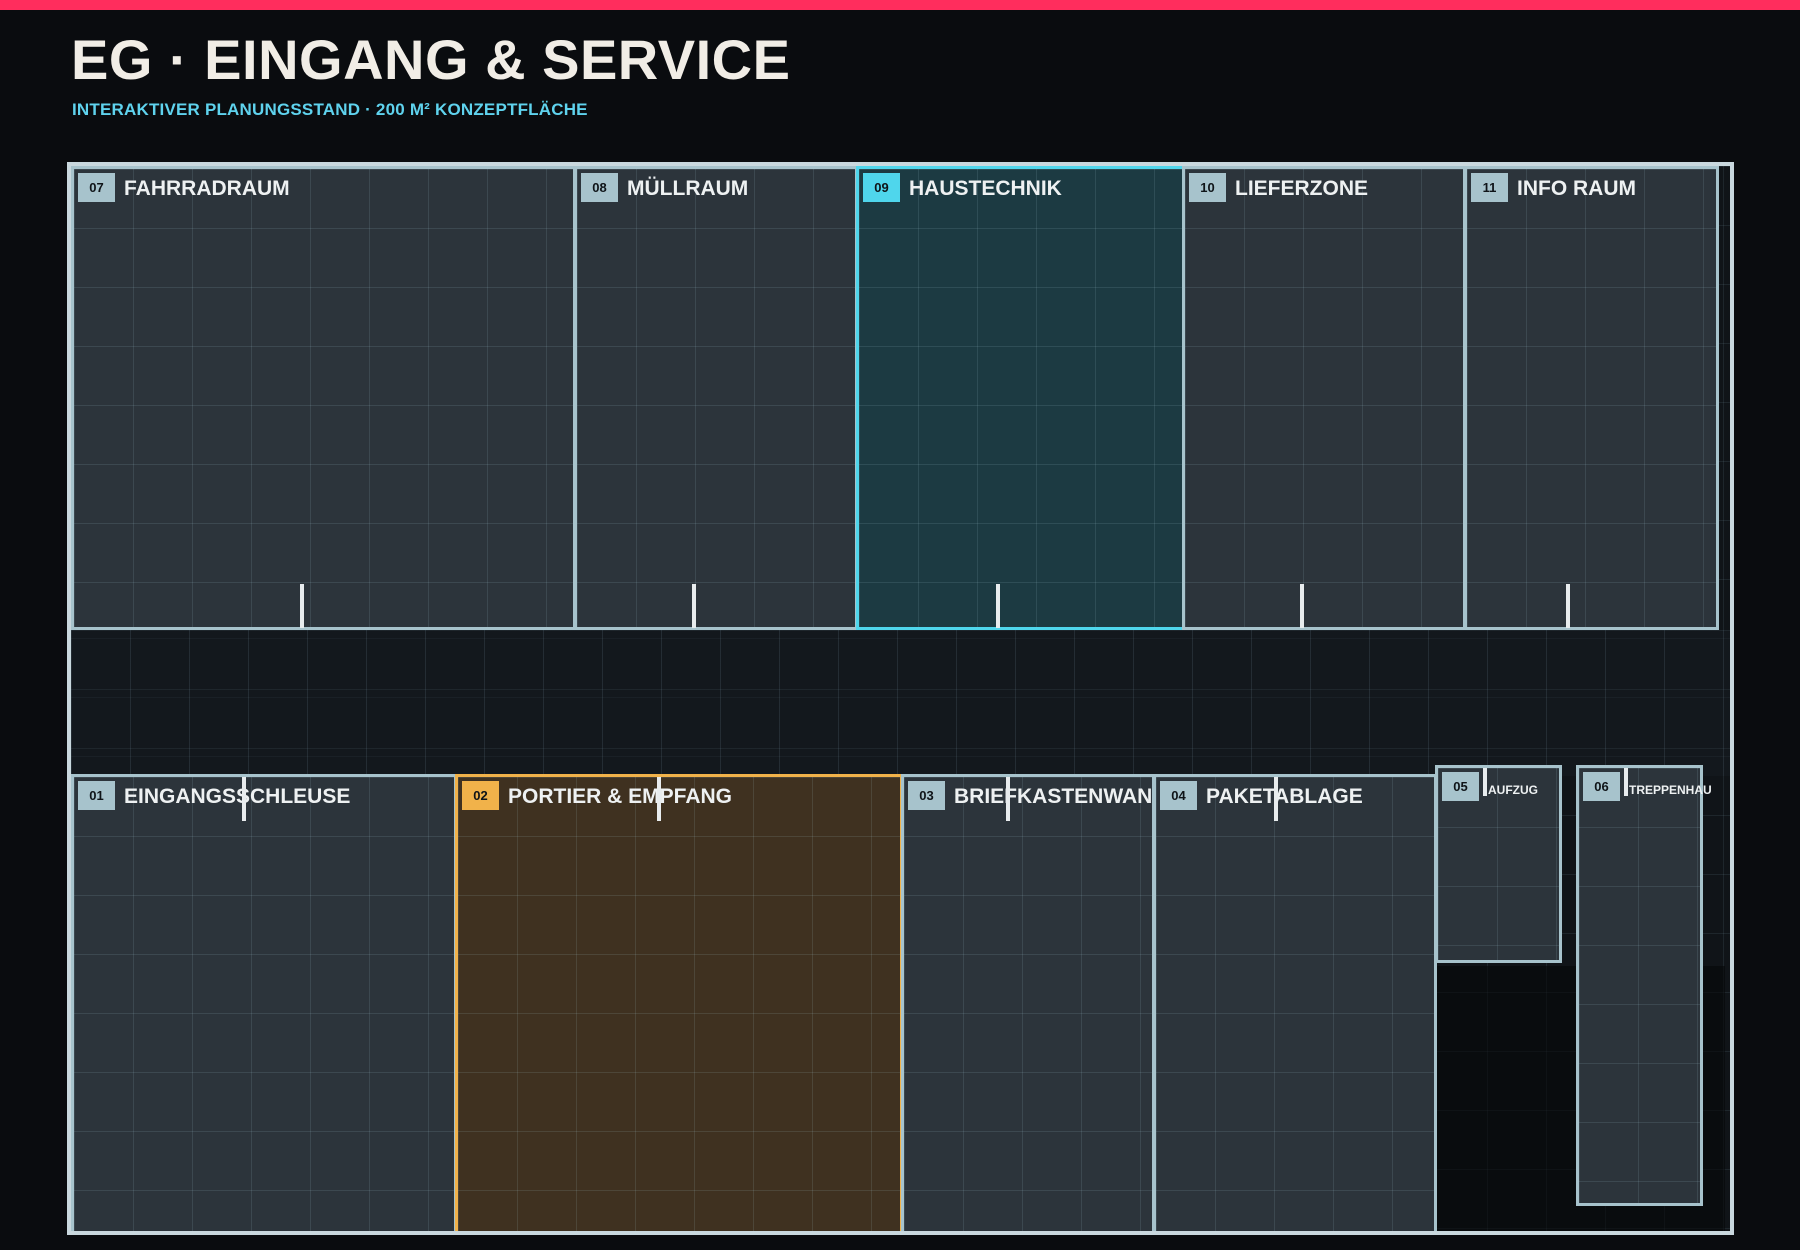 Image resolution: width=1800 pixels, height=1250 pixels. I want to click on room-name: BRIEFKASTENWAND, so click(1061, 796).